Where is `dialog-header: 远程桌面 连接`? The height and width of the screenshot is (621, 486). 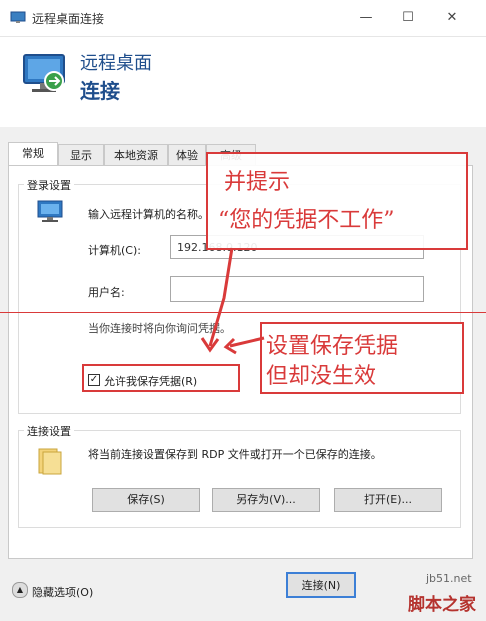 dialog-header: 远程桌面 连接 is located at coordinates (243, 82).